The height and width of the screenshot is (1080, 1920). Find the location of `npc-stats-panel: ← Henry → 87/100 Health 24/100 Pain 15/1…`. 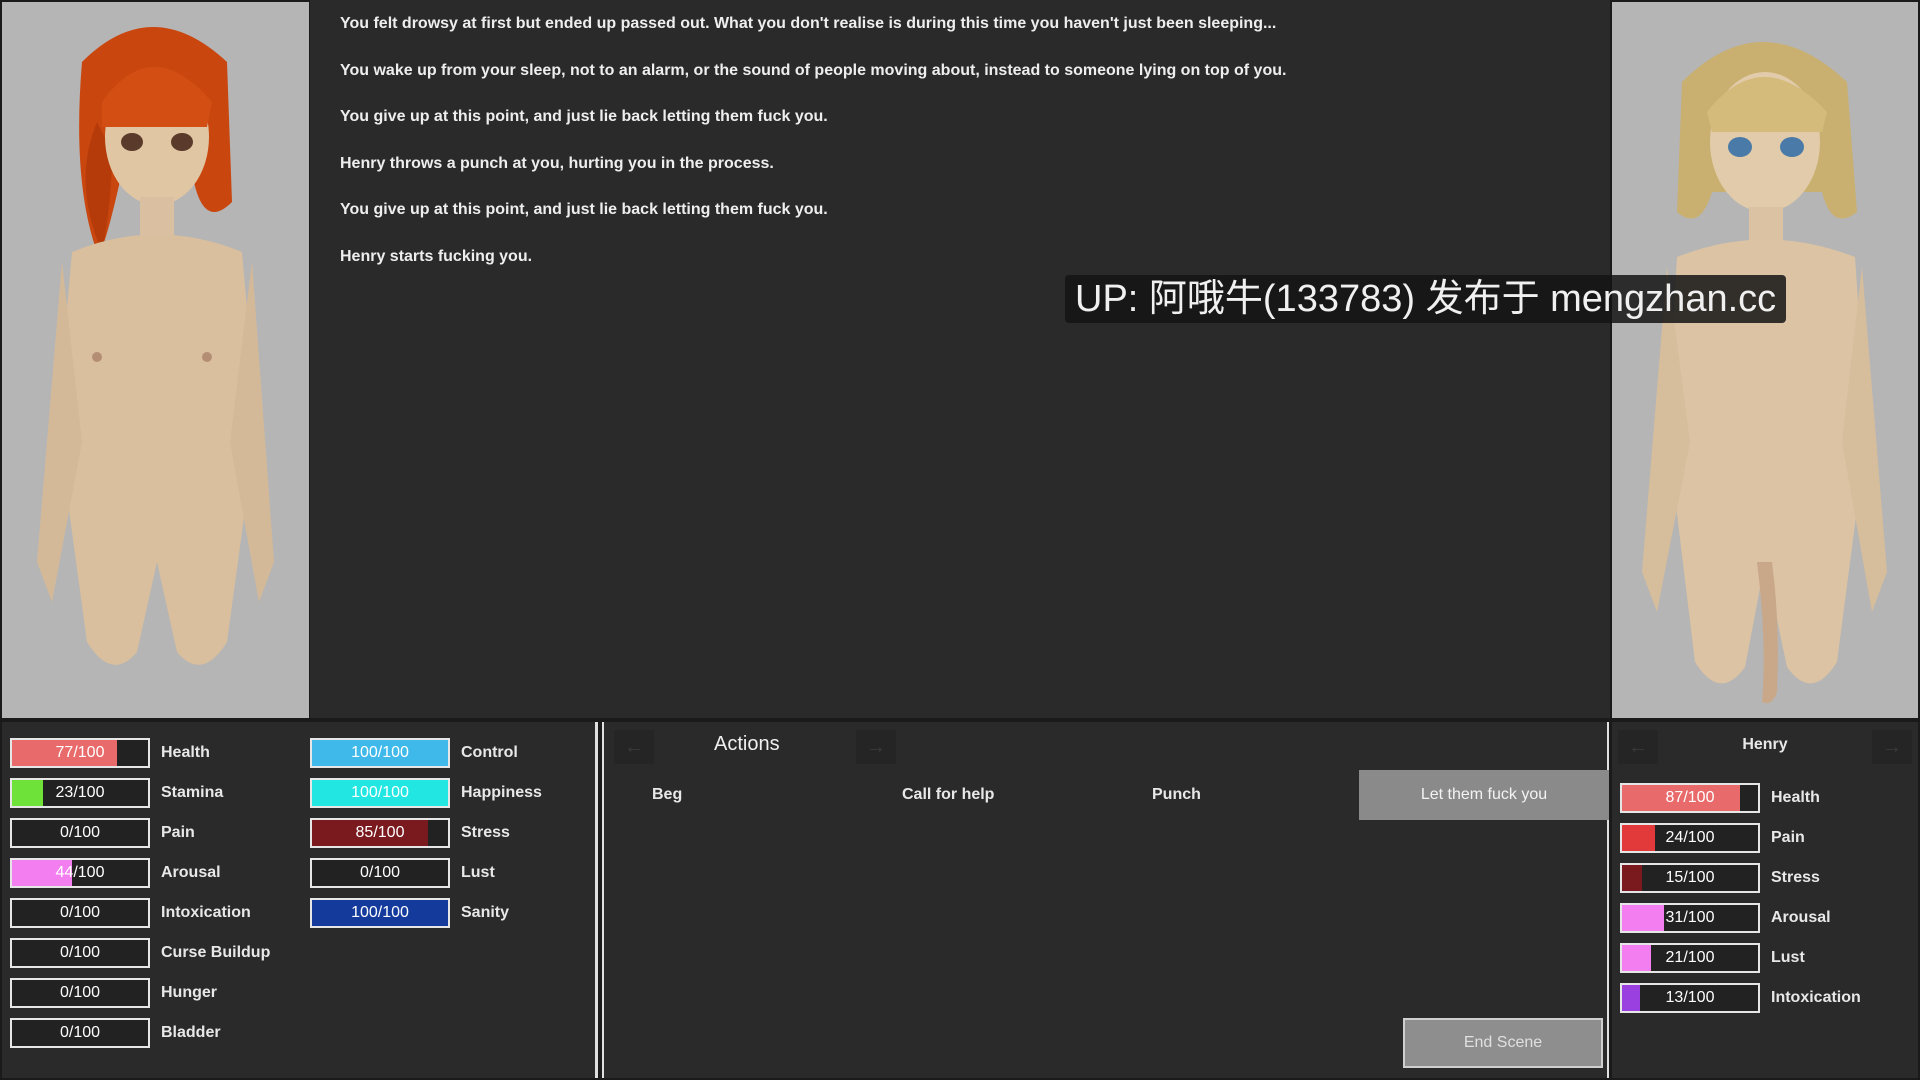

npc-stats-panel: ← Henry → 87/100 Health 24/100 Pain 15/1… is located at coordinates (1765, 900).